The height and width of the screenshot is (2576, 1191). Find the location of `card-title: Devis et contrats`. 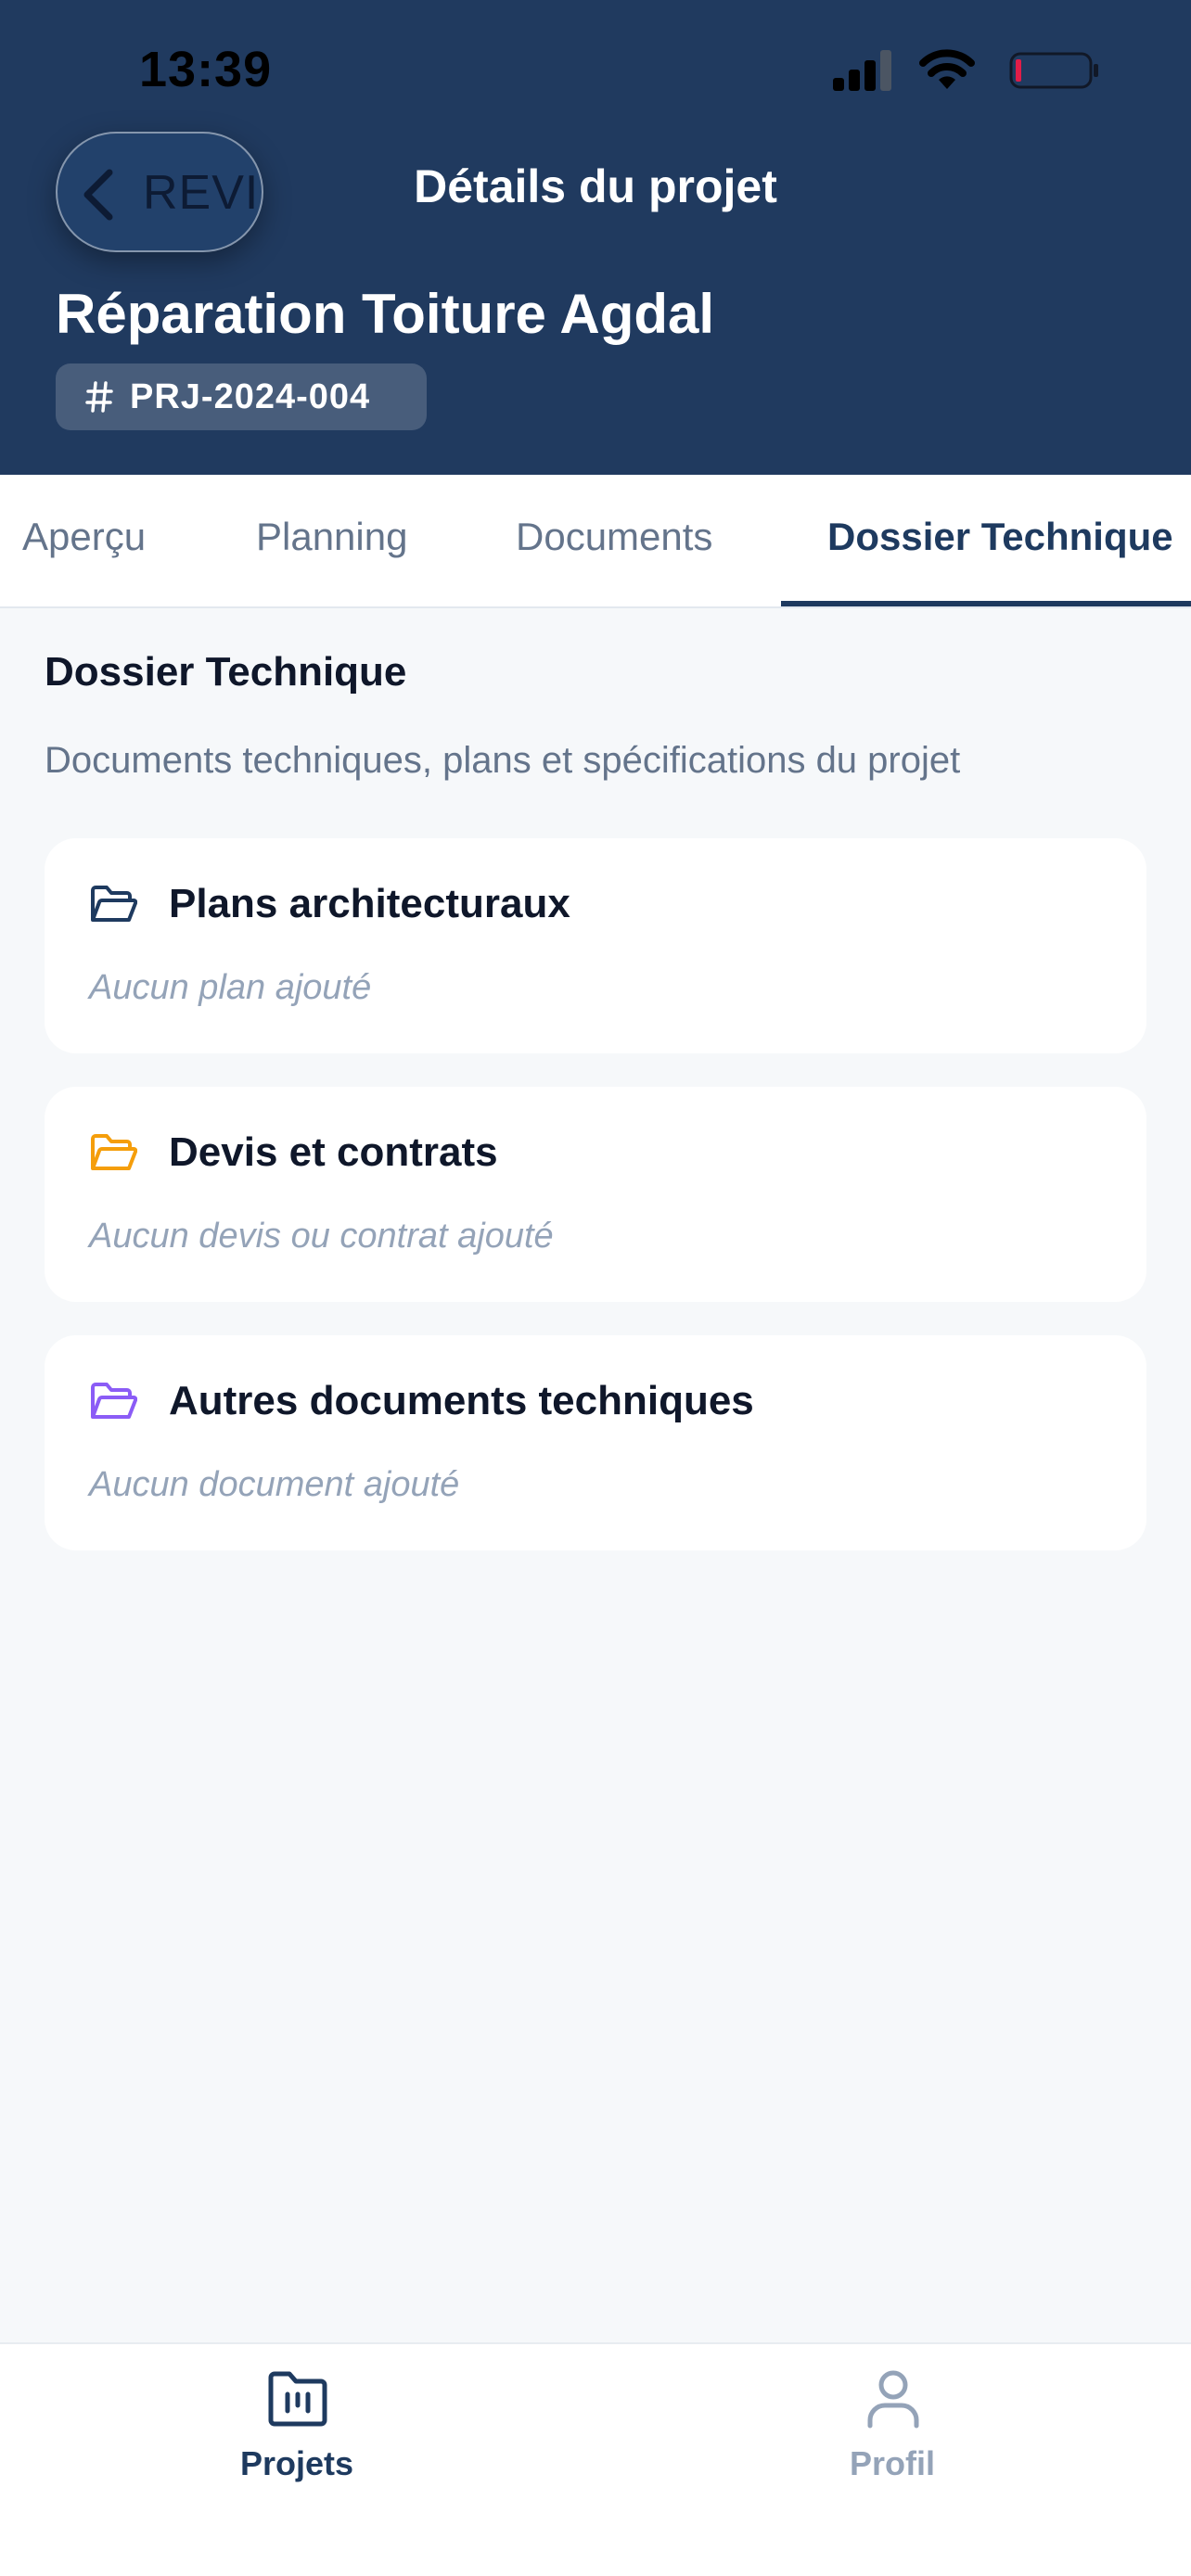

card-title: Devis et contrats is located at coordinates (334, 1152).